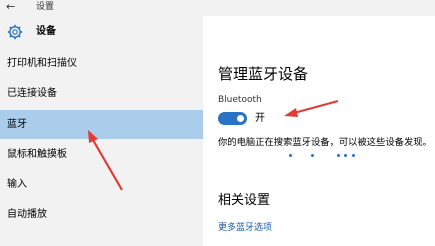 The image size is (435, 246). I want to click on progress-dots, so click(324, 156).